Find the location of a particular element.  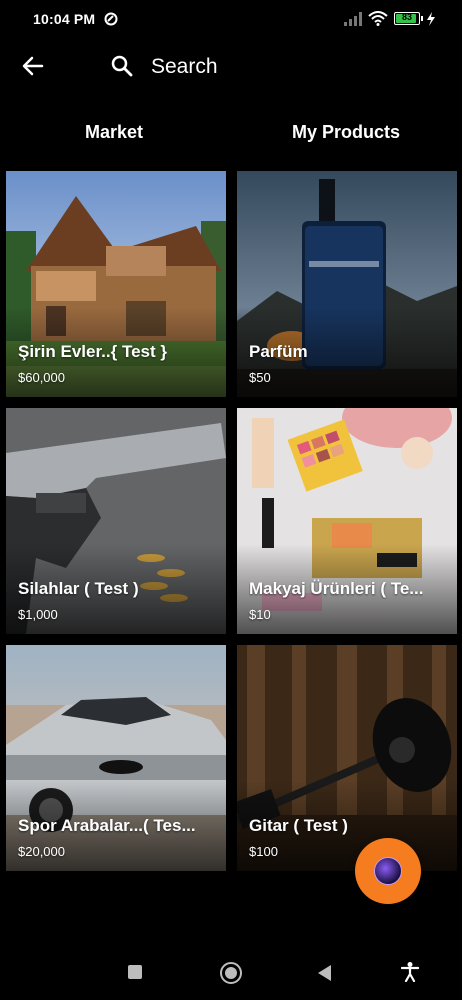

product-title: Gitar ( Test ) is located at coordinates (298, 825).